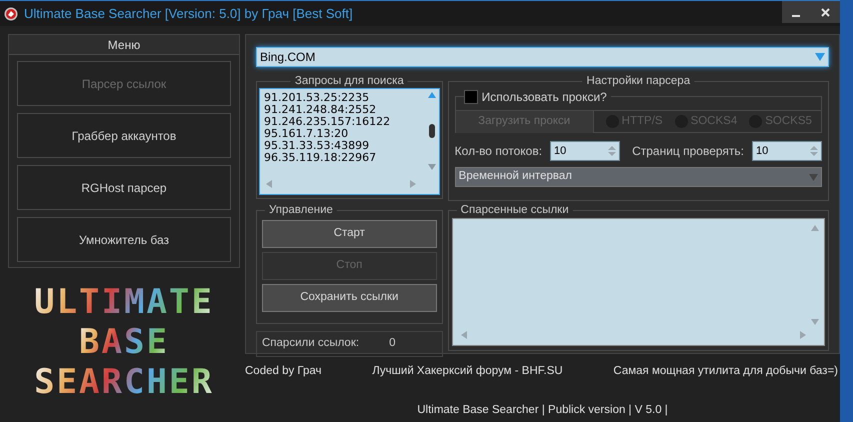  Describe the element at coordinates (311, 344) in the screenshot. I see `counter-label: Спарсили ссылок:` at that location.